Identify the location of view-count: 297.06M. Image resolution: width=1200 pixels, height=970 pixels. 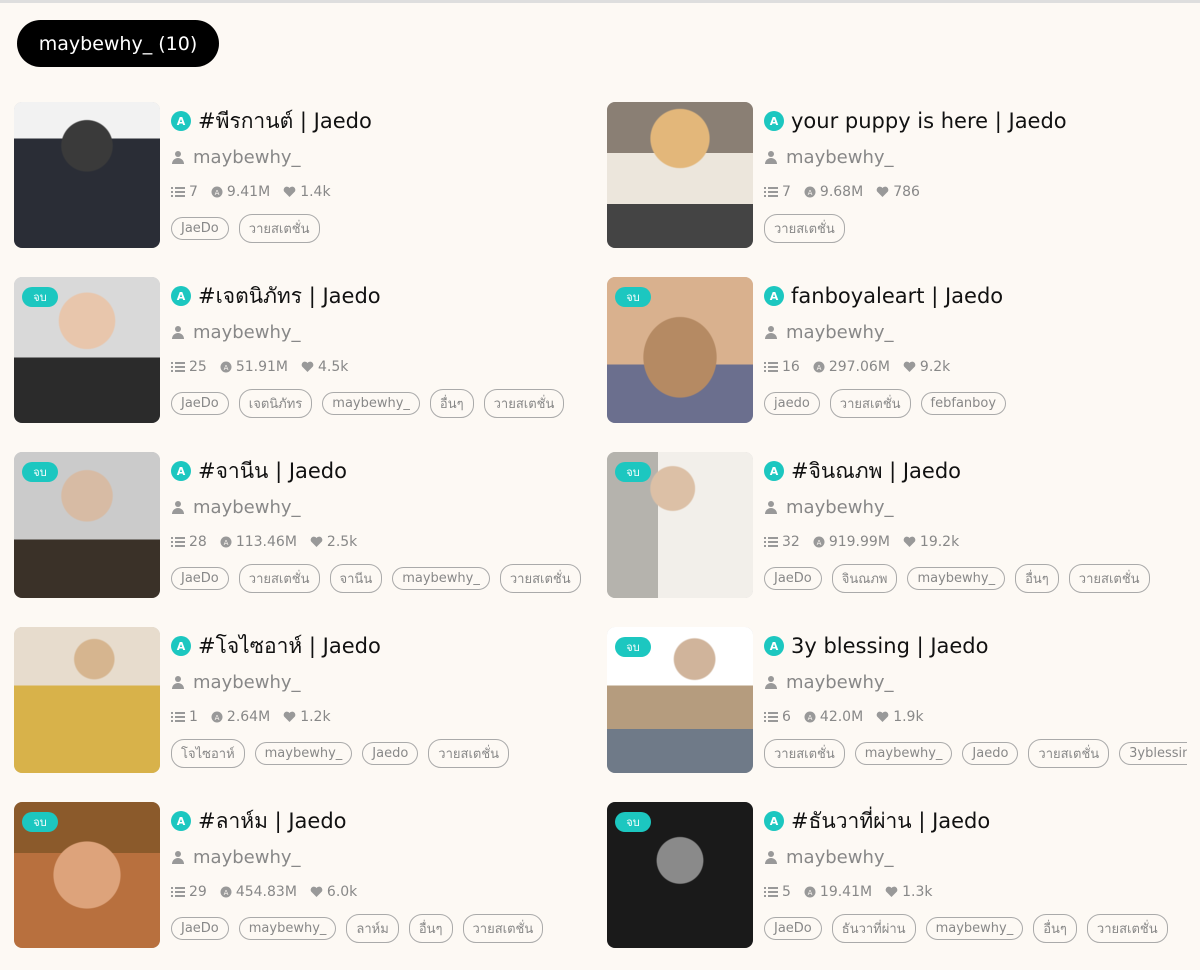
(859, 367).